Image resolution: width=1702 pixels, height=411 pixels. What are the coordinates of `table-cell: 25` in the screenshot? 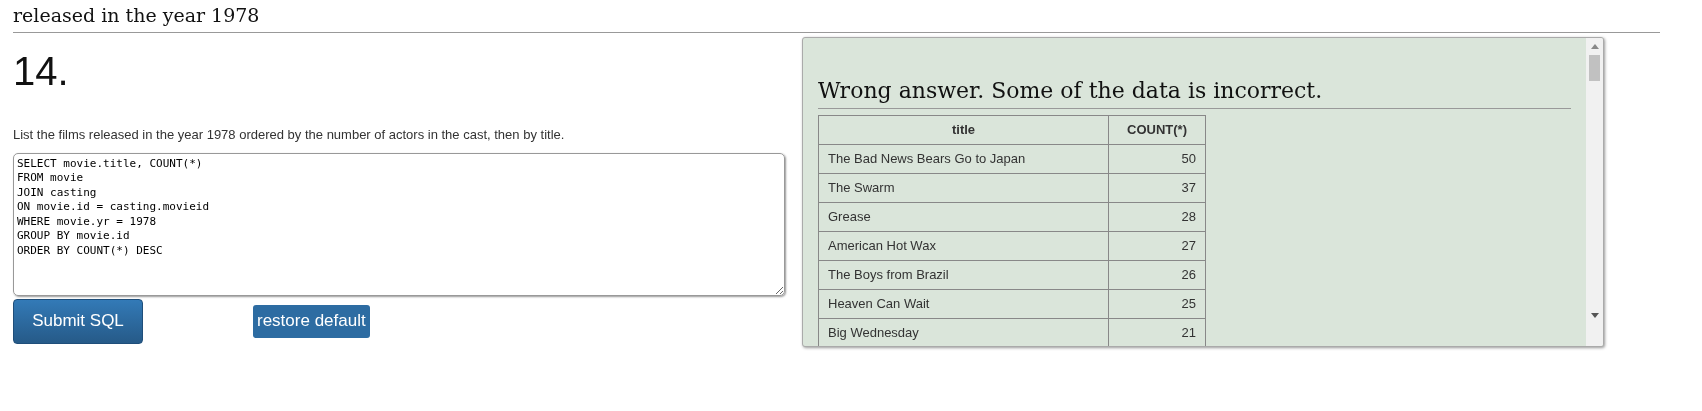 It's located at (1157, 304).